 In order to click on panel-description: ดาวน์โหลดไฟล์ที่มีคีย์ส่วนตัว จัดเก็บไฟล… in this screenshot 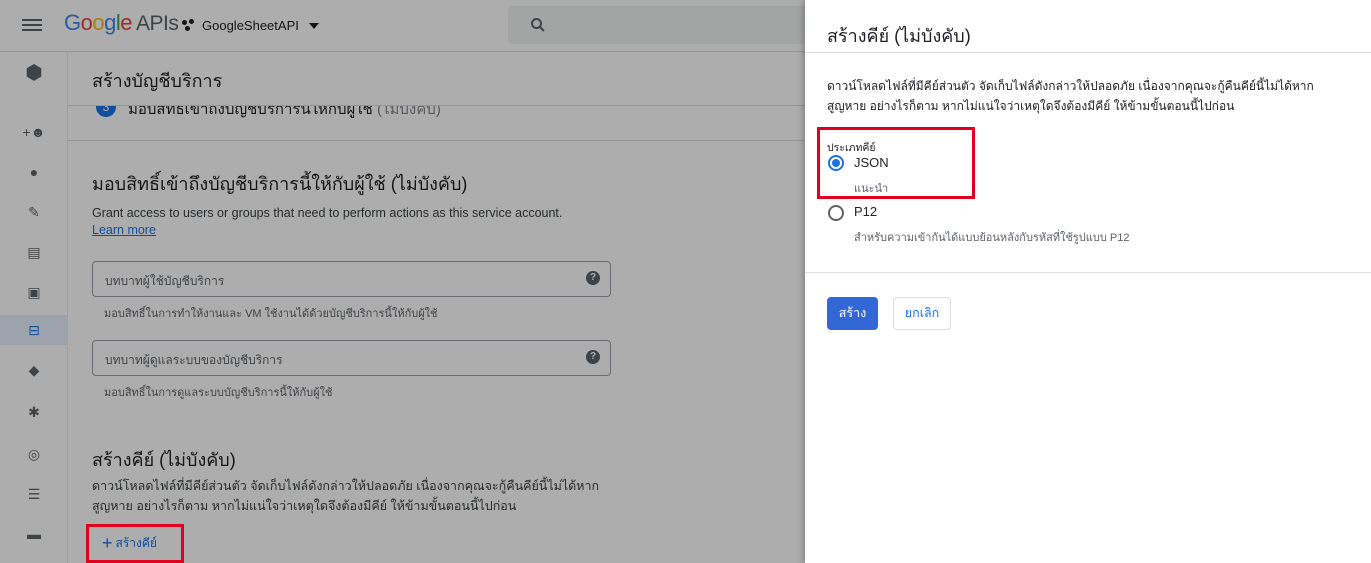, I will do `click(1087, 96)`.